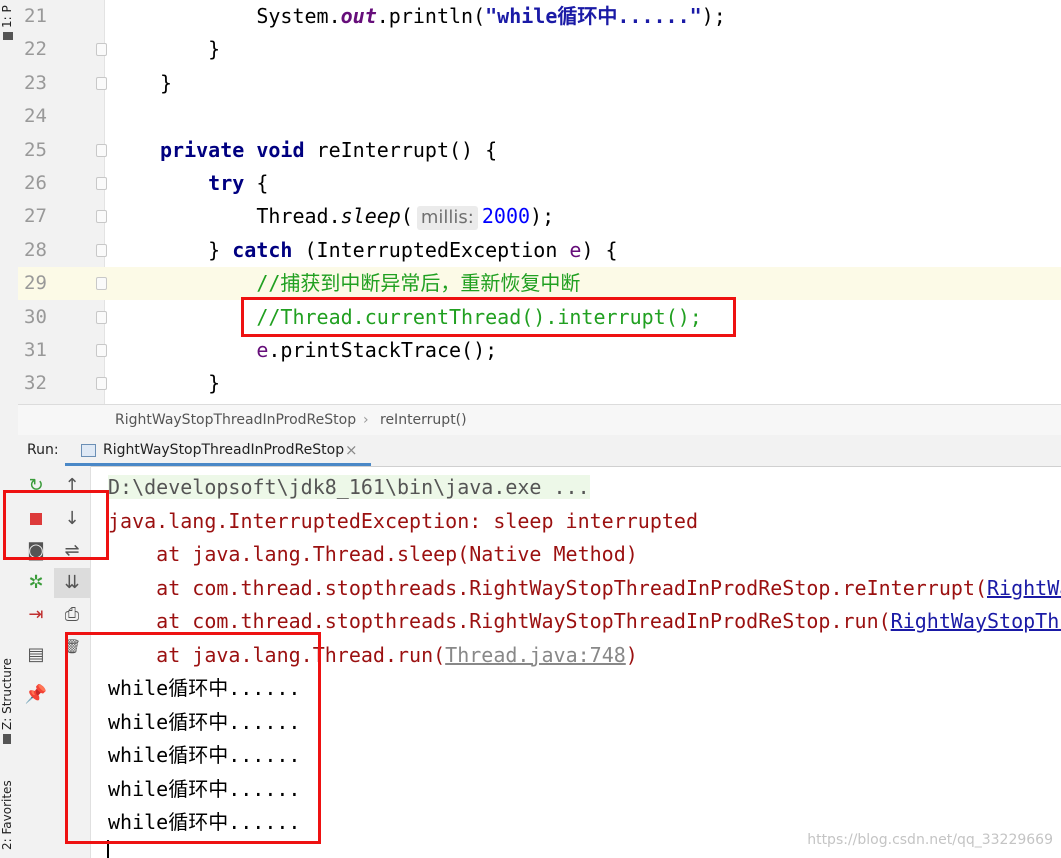  Describe the element at coordinates (535, 655) in the screenshot. I see `stacktrace-link: Thread.java:748` at that location.